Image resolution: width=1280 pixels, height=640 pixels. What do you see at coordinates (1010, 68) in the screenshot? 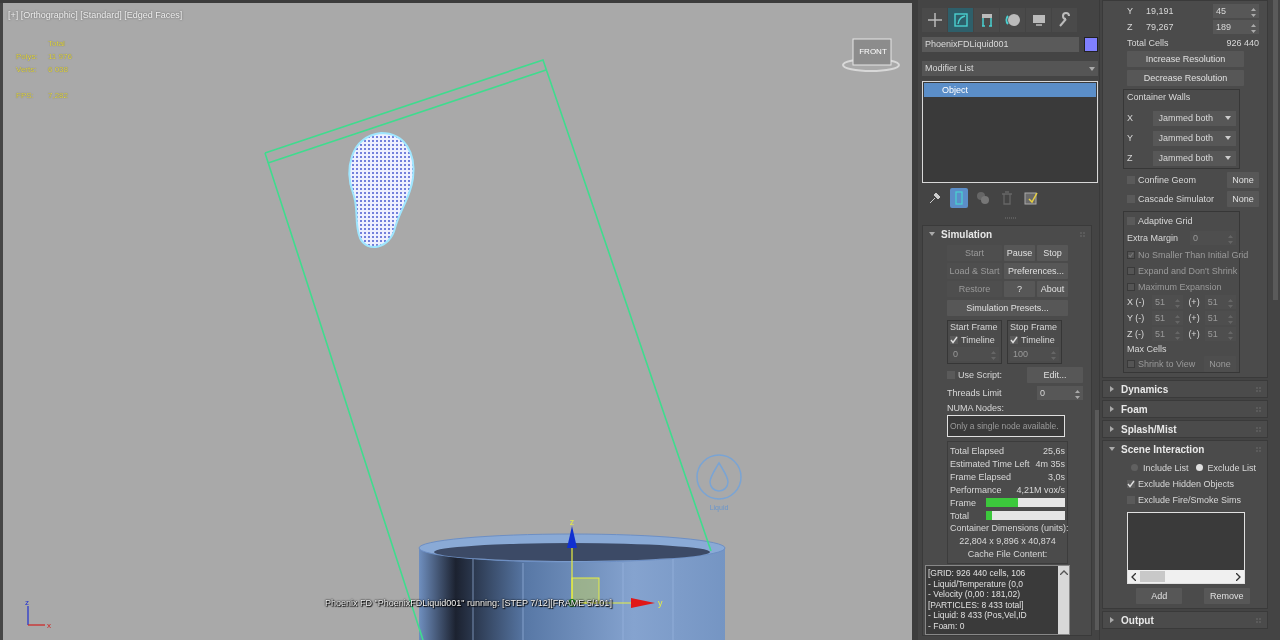
I see `modifier-list-dropdown: Modifier List` at bounding box center [1010, 68].